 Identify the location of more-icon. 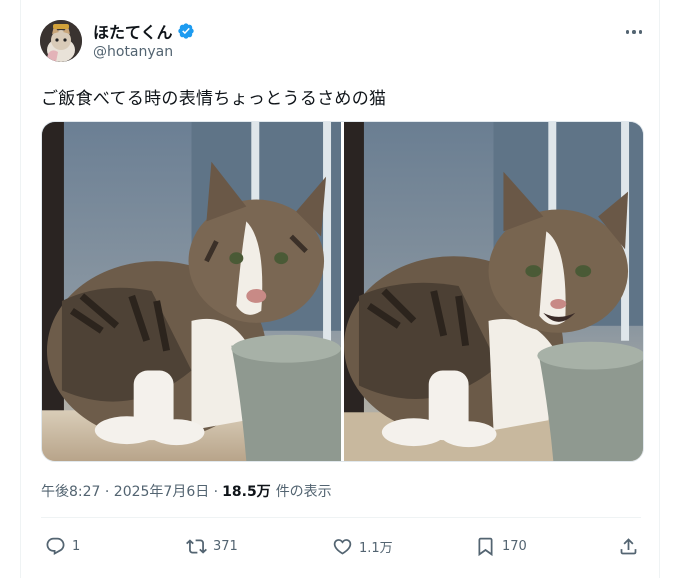
(634, 32).